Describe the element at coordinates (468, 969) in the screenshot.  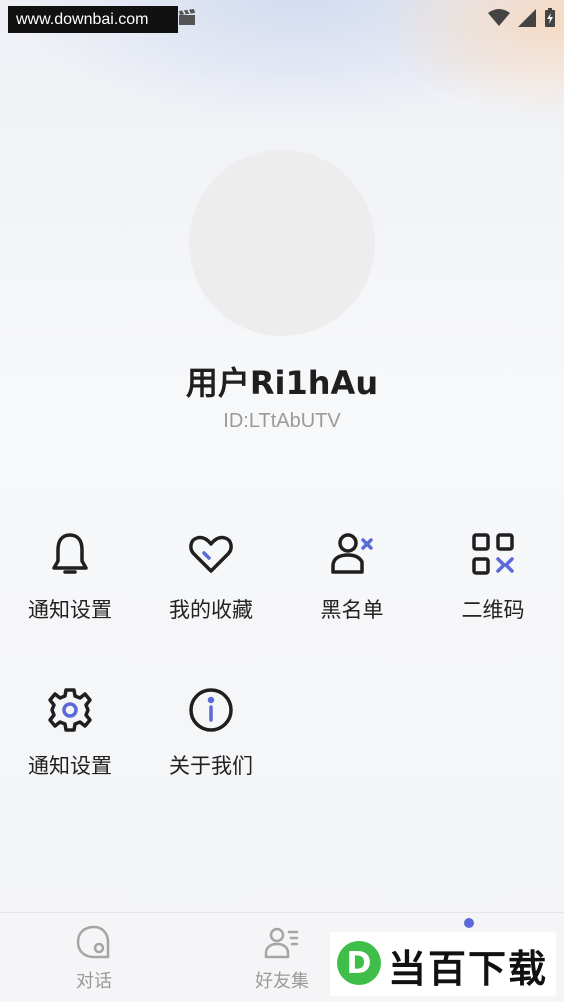
I see `brand-text: 当百下载` at that location.